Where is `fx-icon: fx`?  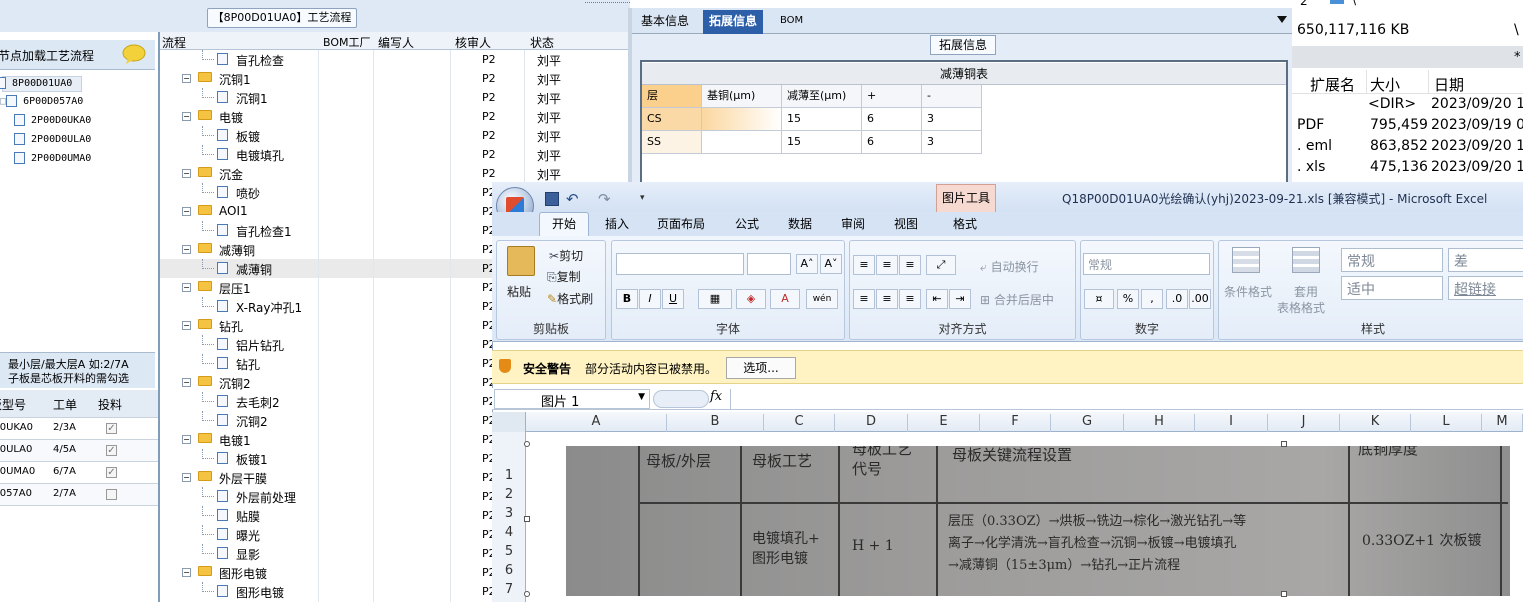
fx-icon: fx is located at coordinates (716, 396).